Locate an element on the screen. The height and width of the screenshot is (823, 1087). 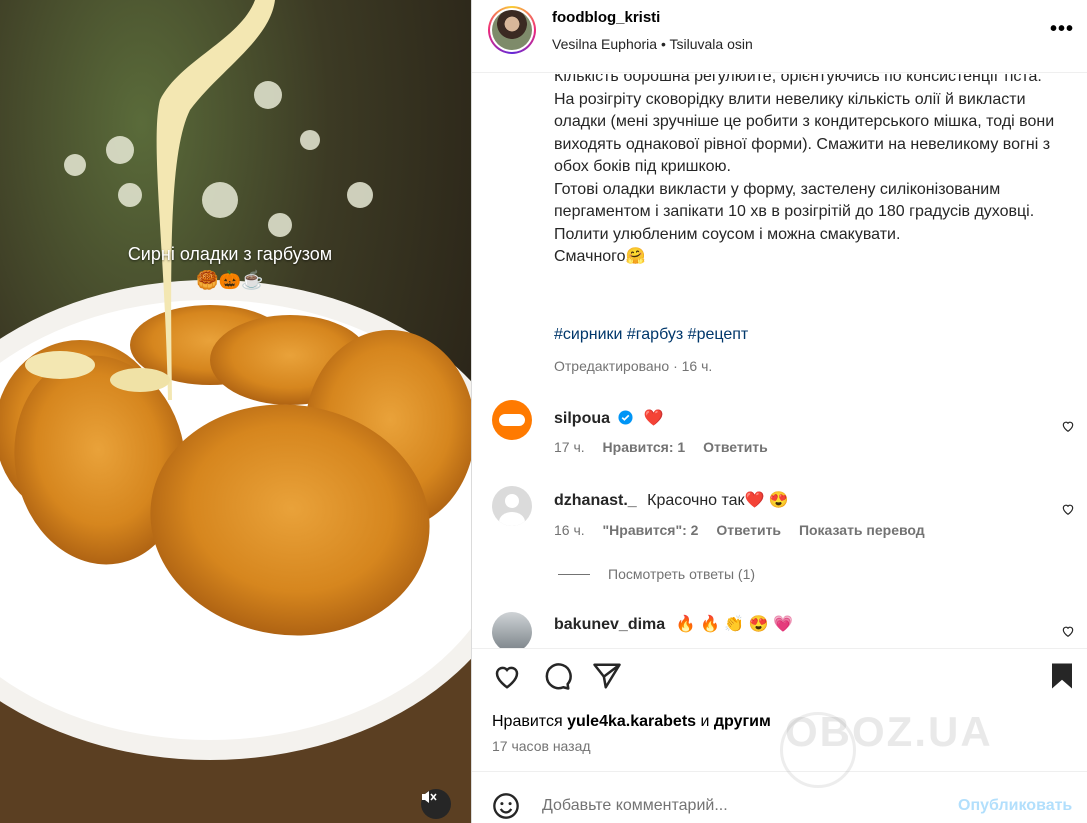
post-timestamp: 17 часов назад is located at coordinates (541, 746).